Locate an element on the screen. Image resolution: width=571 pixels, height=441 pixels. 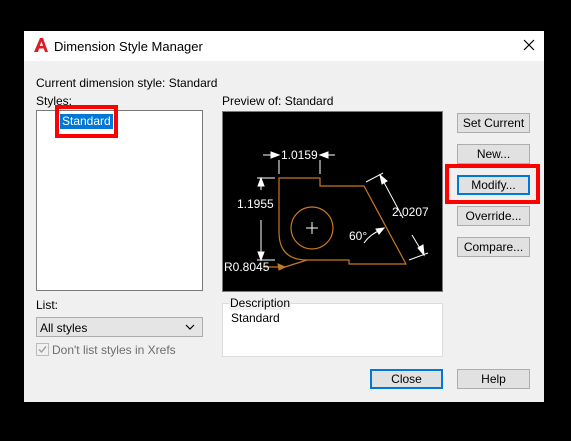
set-current-button: Set Current is located at coordinates (493, 123).